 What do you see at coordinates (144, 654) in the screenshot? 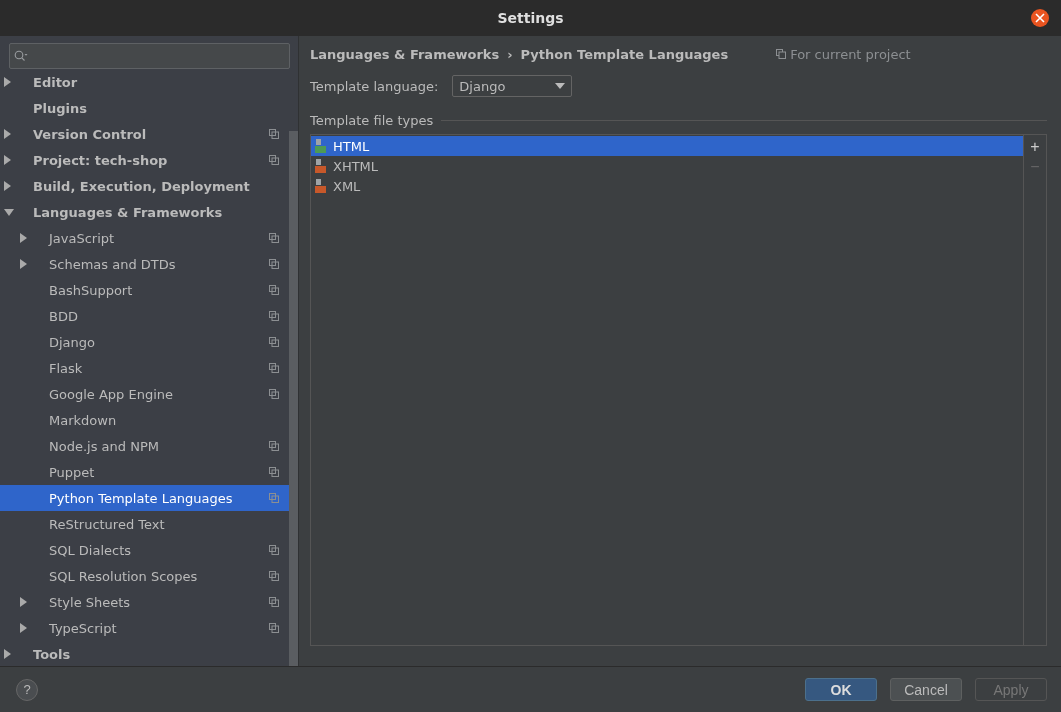
I see `tree-item: Tools` at bounding box center [144, 654].